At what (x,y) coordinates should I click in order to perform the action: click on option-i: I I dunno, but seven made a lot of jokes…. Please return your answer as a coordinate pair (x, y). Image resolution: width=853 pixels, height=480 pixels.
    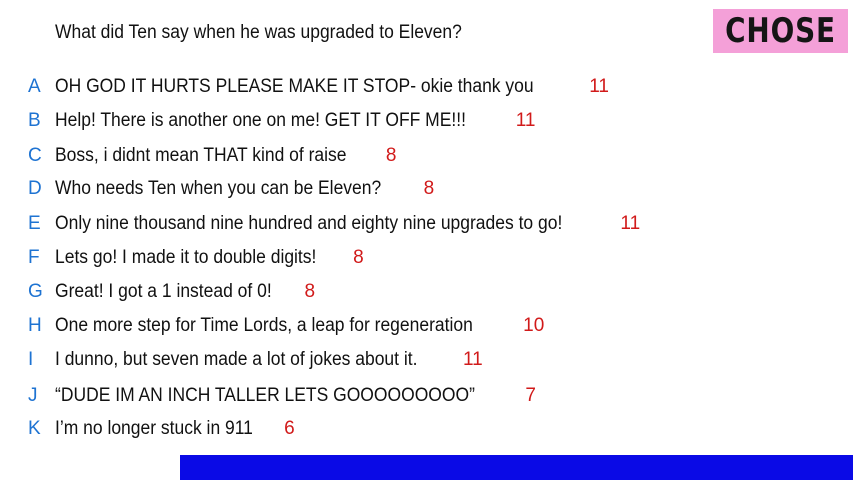
    Looking at the image, I should click on (255, 360).